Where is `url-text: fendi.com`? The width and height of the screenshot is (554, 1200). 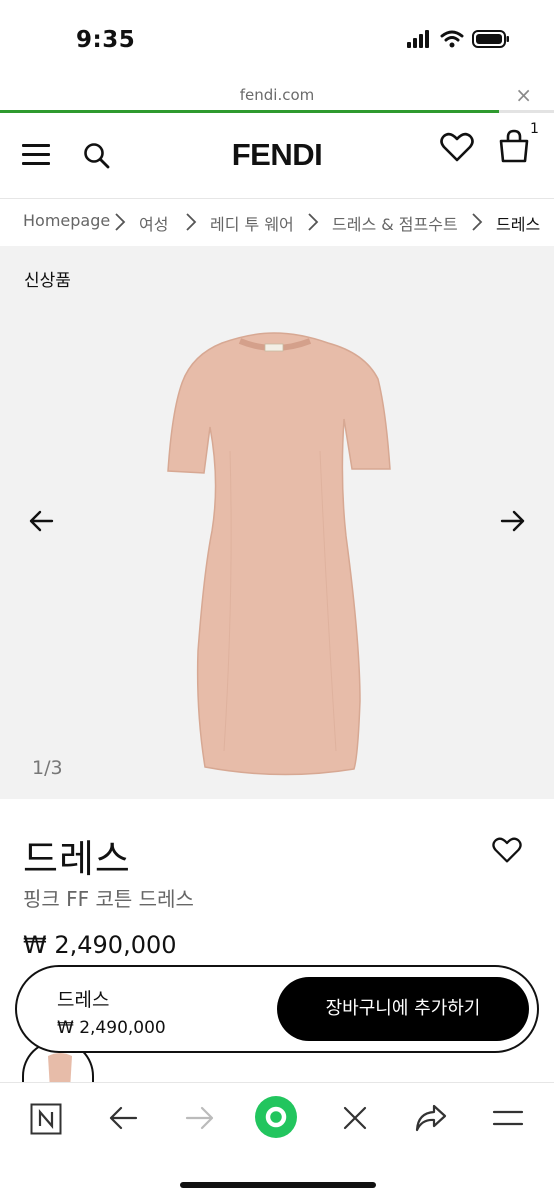 url-text: fendi.com is located at coordinates (277, 95).